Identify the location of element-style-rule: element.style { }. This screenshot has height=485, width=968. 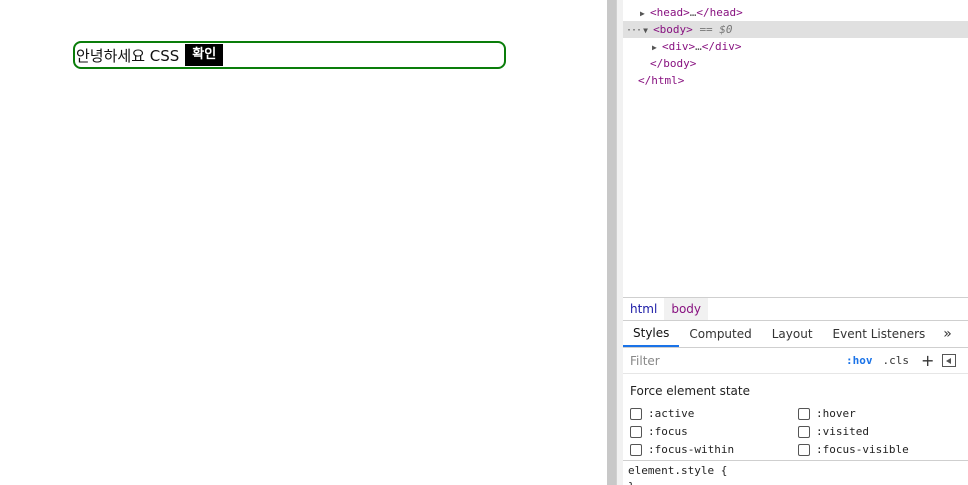
(795, 472).